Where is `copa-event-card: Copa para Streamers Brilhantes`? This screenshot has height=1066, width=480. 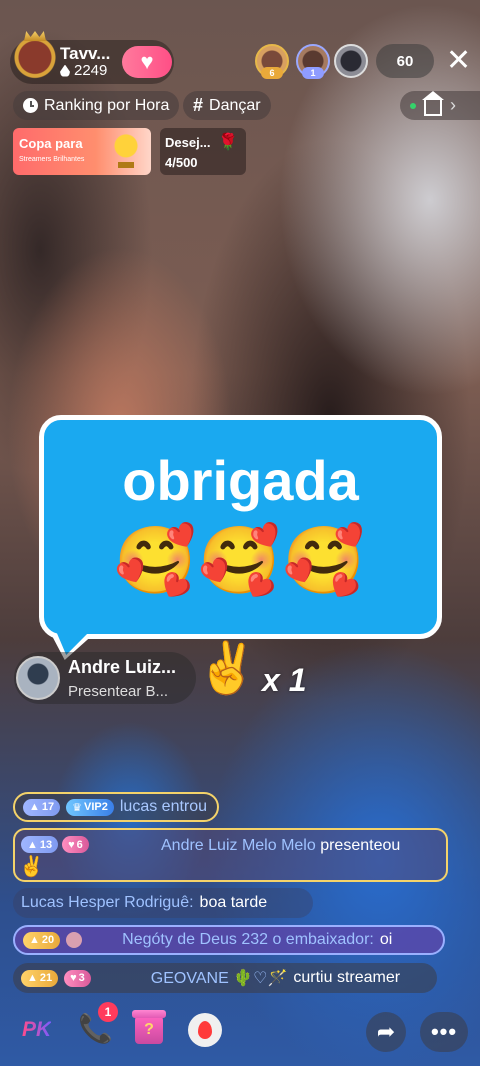 copa-event-card: Copa para Streamers Brilhantes is located at coordinates (82, 151).